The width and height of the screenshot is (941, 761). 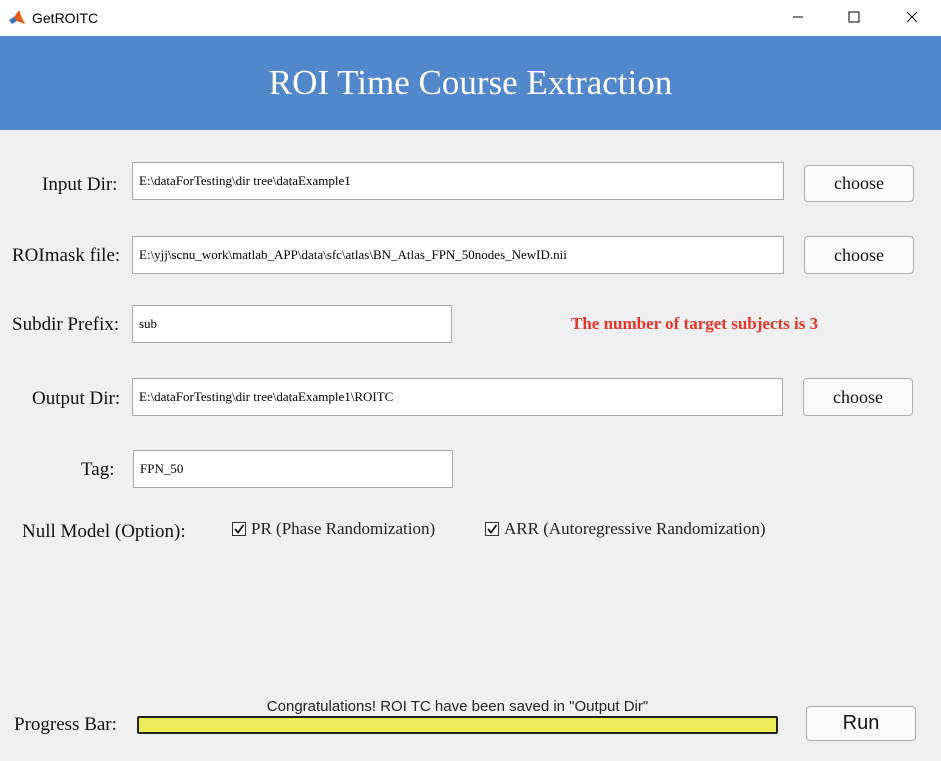 I want to click on maximize-icon, so click(x=854, y=17).